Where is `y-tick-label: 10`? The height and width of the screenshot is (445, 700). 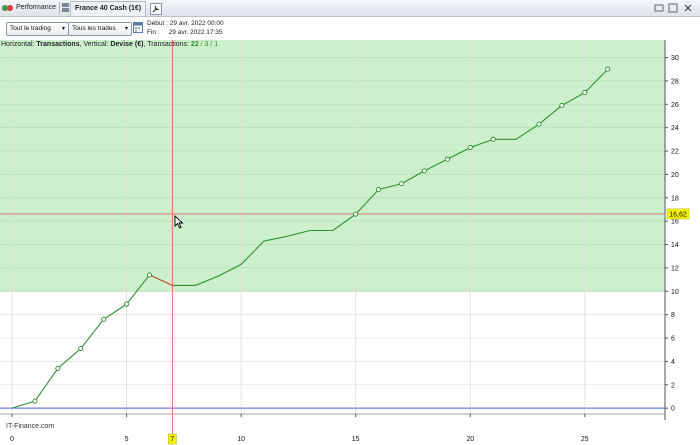 y-tick-label: 10 is located at coordinates (675, 292).